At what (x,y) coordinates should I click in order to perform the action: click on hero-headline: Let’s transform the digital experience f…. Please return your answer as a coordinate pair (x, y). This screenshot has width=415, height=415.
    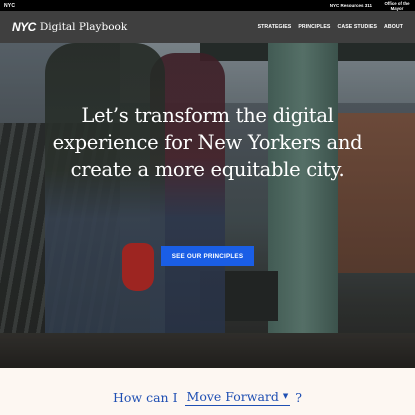
    Looking at the image, I should click on (207, 142).